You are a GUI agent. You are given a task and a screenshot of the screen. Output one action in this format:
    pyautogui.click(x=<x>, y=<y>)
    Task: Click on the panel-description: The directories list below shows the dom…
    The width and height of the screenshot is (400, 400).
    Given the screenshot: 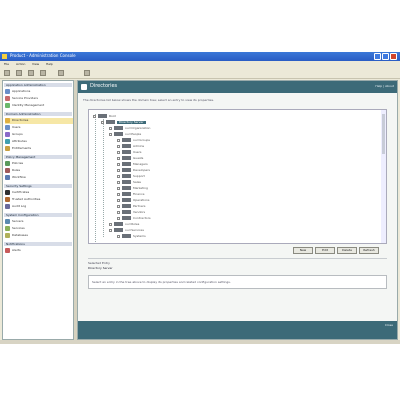 What is the action you would take?
    pyautogui.click(x=148, y=100)
    